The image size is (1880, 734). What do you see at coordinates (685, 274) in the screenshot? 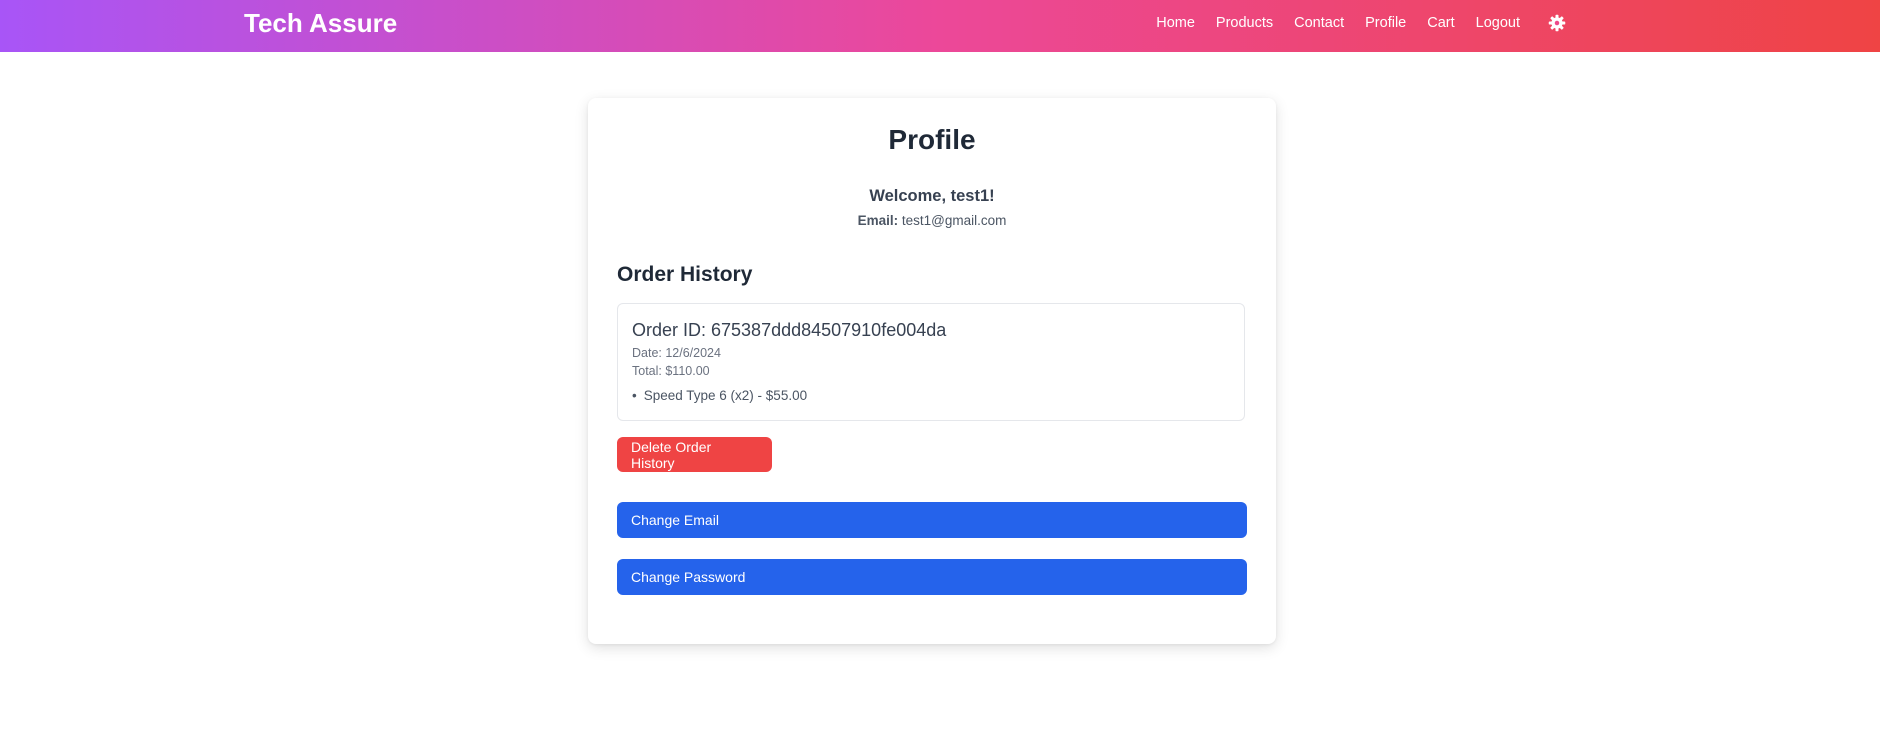
I see `order-history-title: Order History` at bounding box center [685, 274].